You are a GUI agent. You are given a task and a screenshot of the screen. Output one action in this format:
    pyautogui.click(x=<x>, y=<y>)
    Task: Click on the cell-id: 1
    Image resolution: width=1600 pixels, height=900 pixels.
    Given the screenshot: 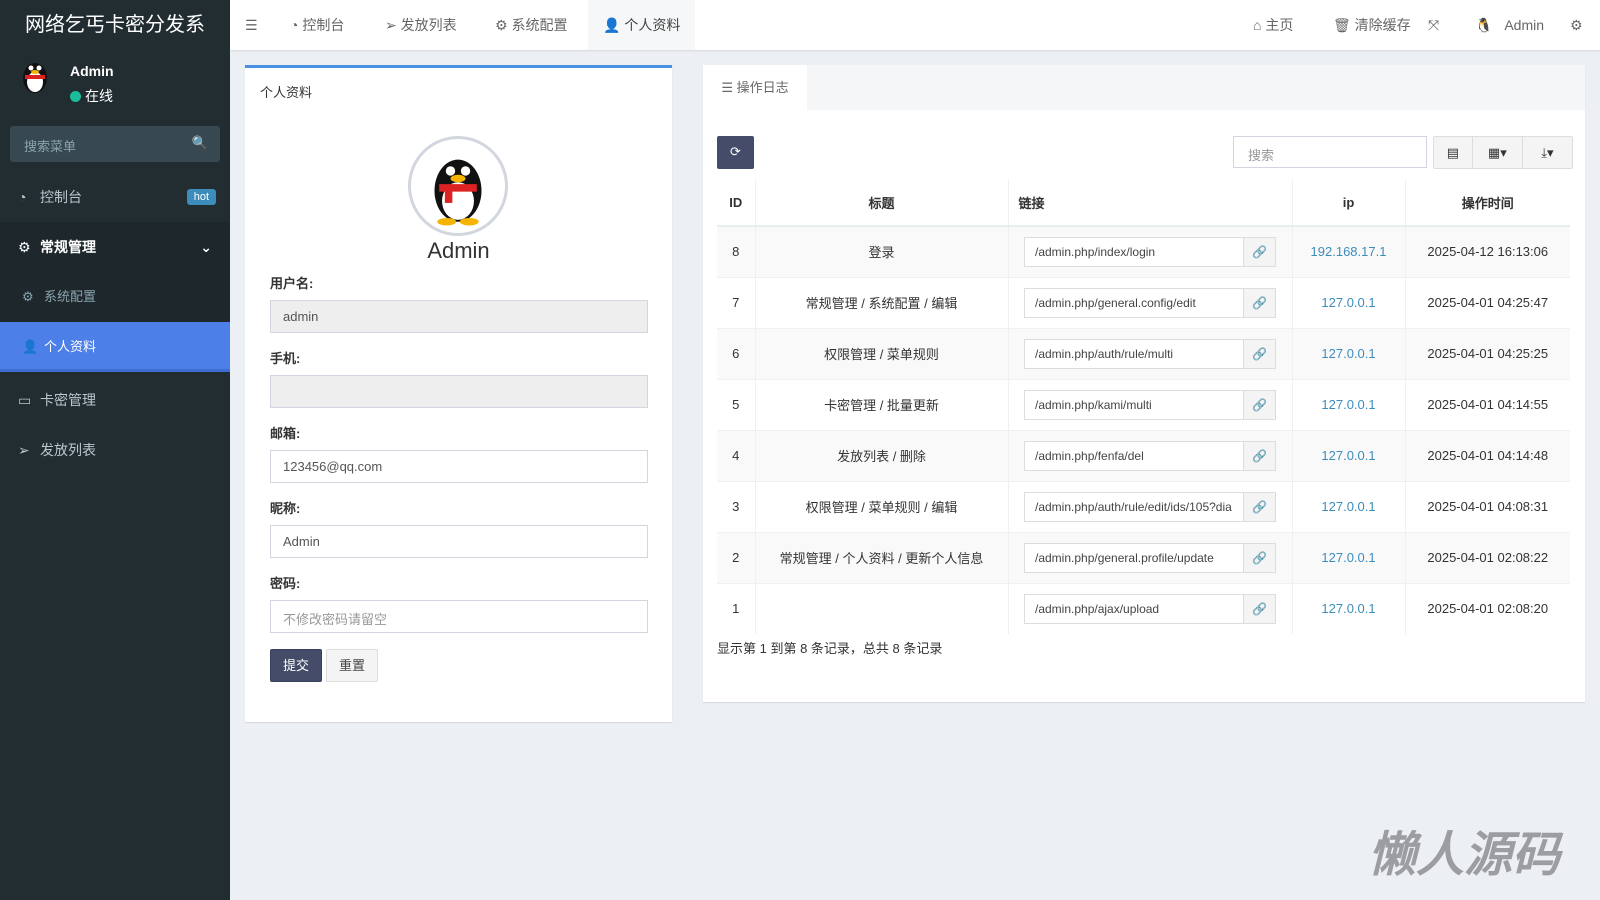 What is the action you would take?
    pyautogui.click(x=736, y=608)
    